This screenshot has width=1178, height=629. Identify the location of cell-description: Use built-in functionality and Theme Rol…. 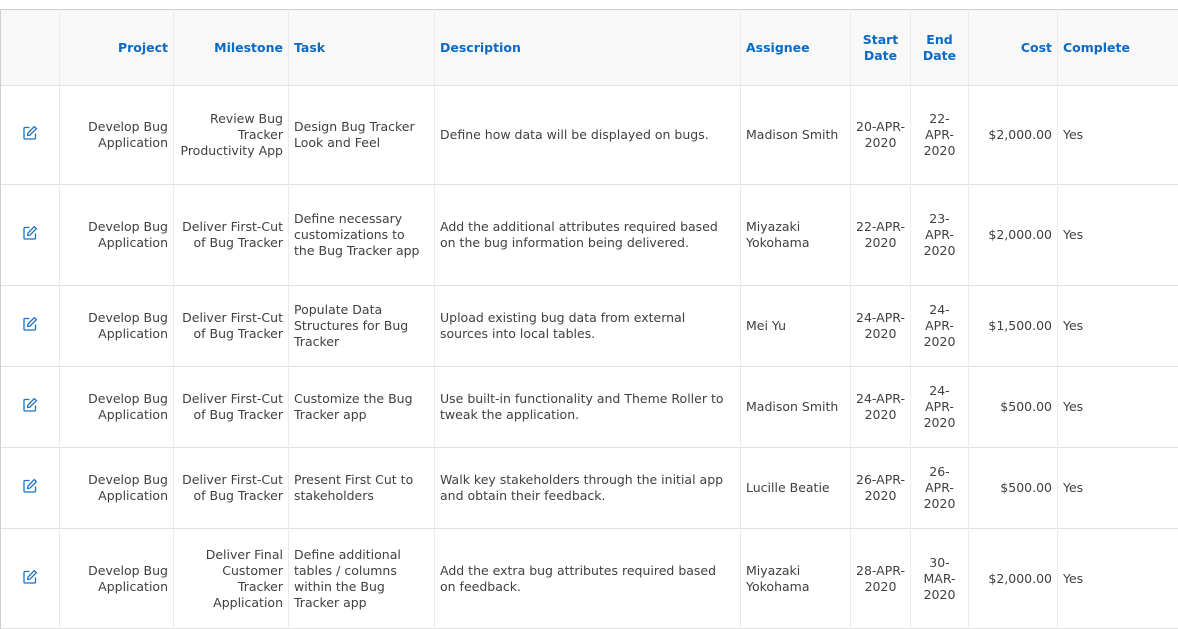
(588, 407).